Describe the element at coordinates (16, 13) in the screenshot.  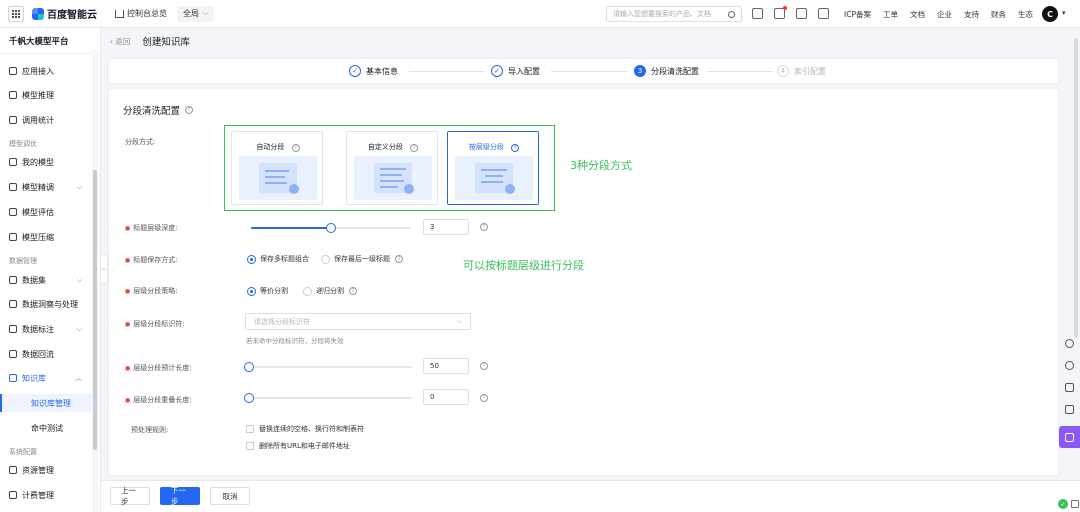
I see `products-grid-icon` at that location.